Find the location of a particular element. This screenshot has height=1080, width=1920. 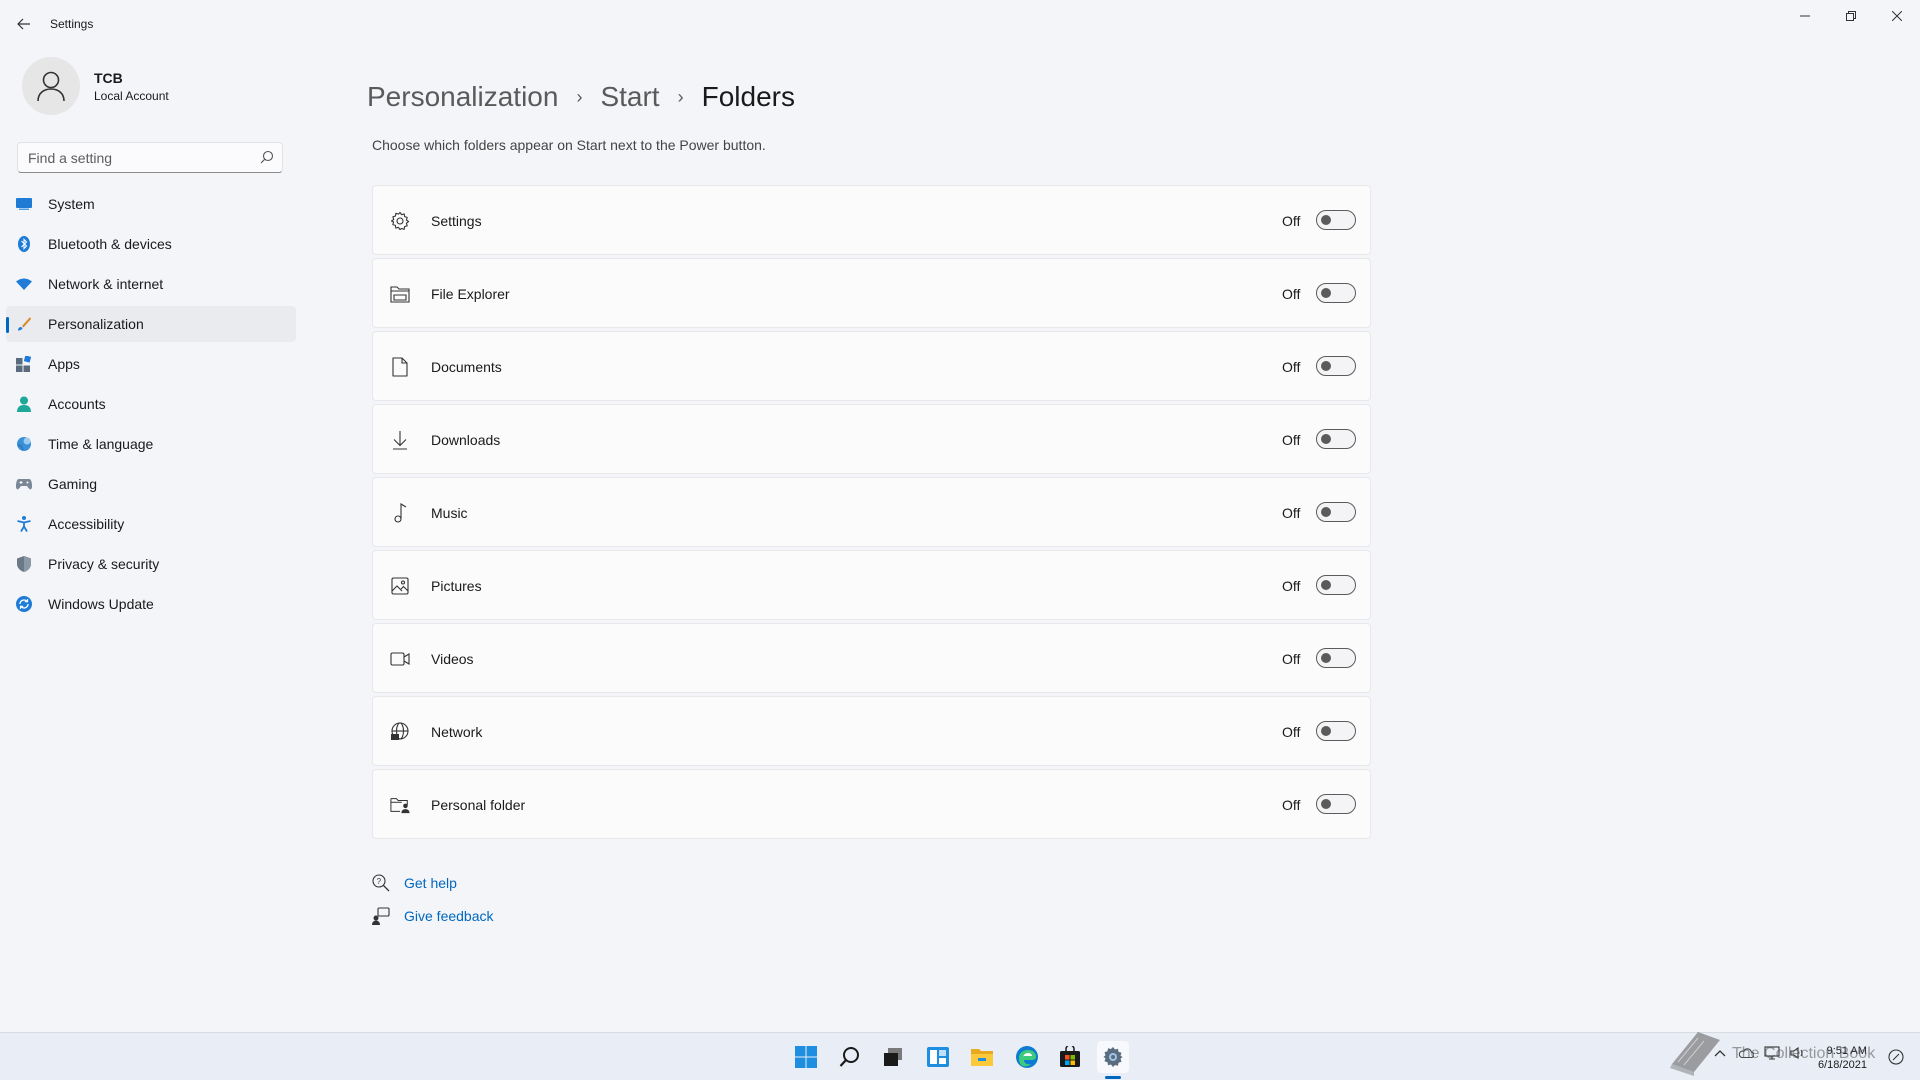

breadcrumb: Personalization › Start › Folders is located at coordinates (581, 97).